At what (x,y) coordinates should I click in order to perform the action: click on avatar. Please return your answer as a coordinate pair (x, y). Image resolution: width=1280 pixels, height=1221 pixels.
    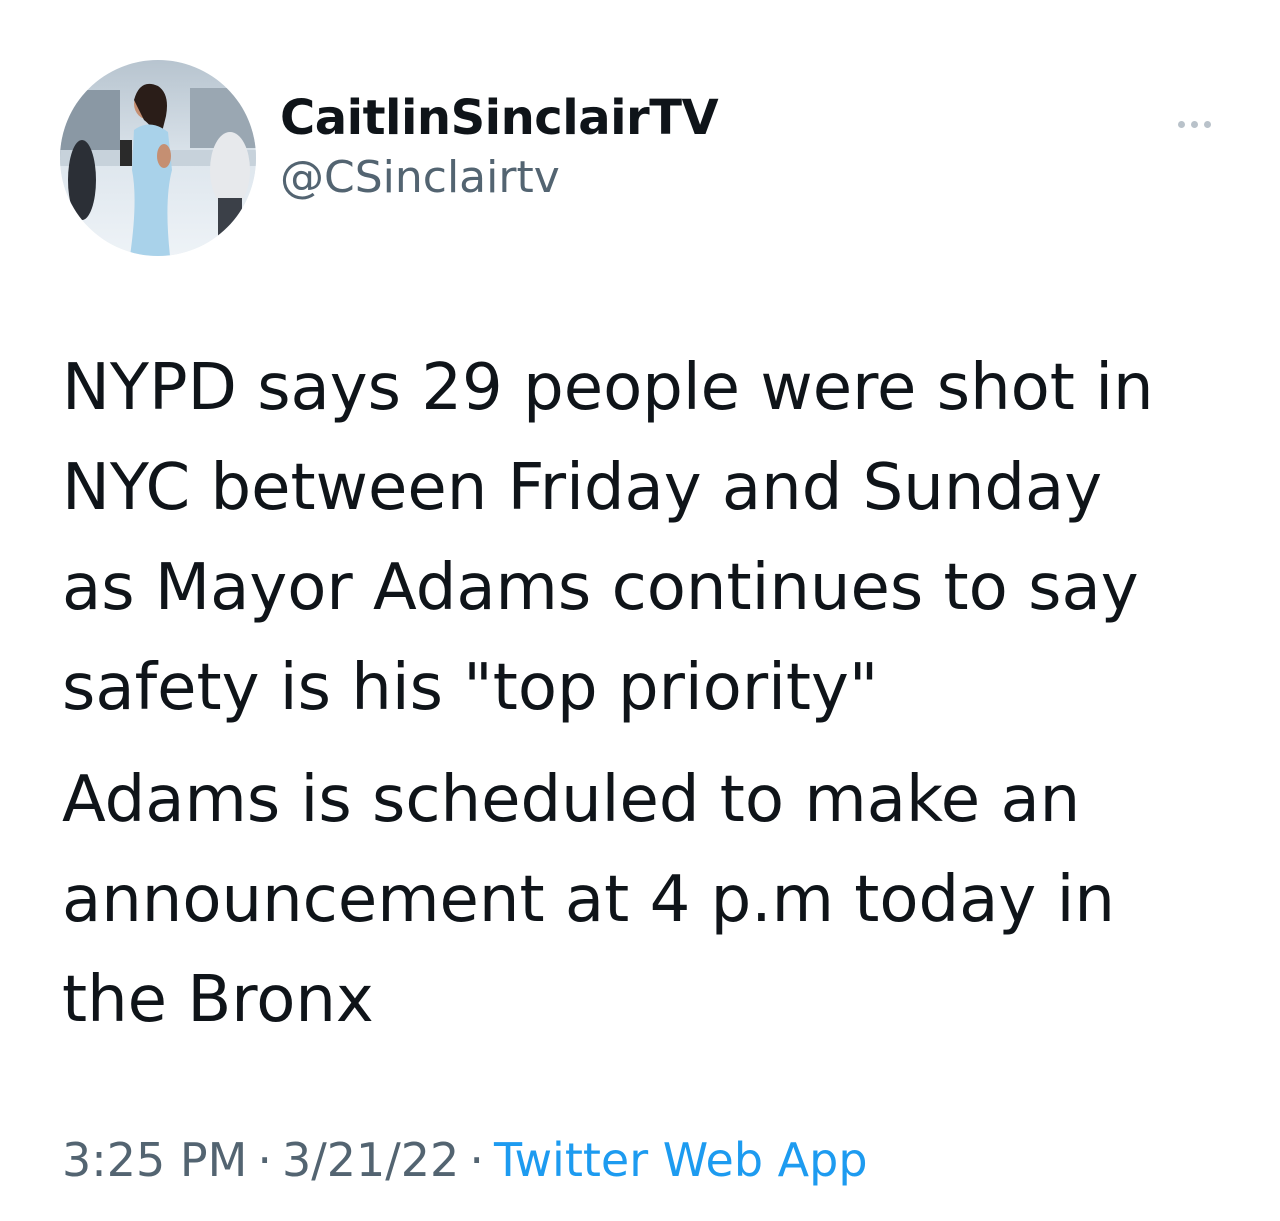
    Looking at the image, I should click on (158, 158).